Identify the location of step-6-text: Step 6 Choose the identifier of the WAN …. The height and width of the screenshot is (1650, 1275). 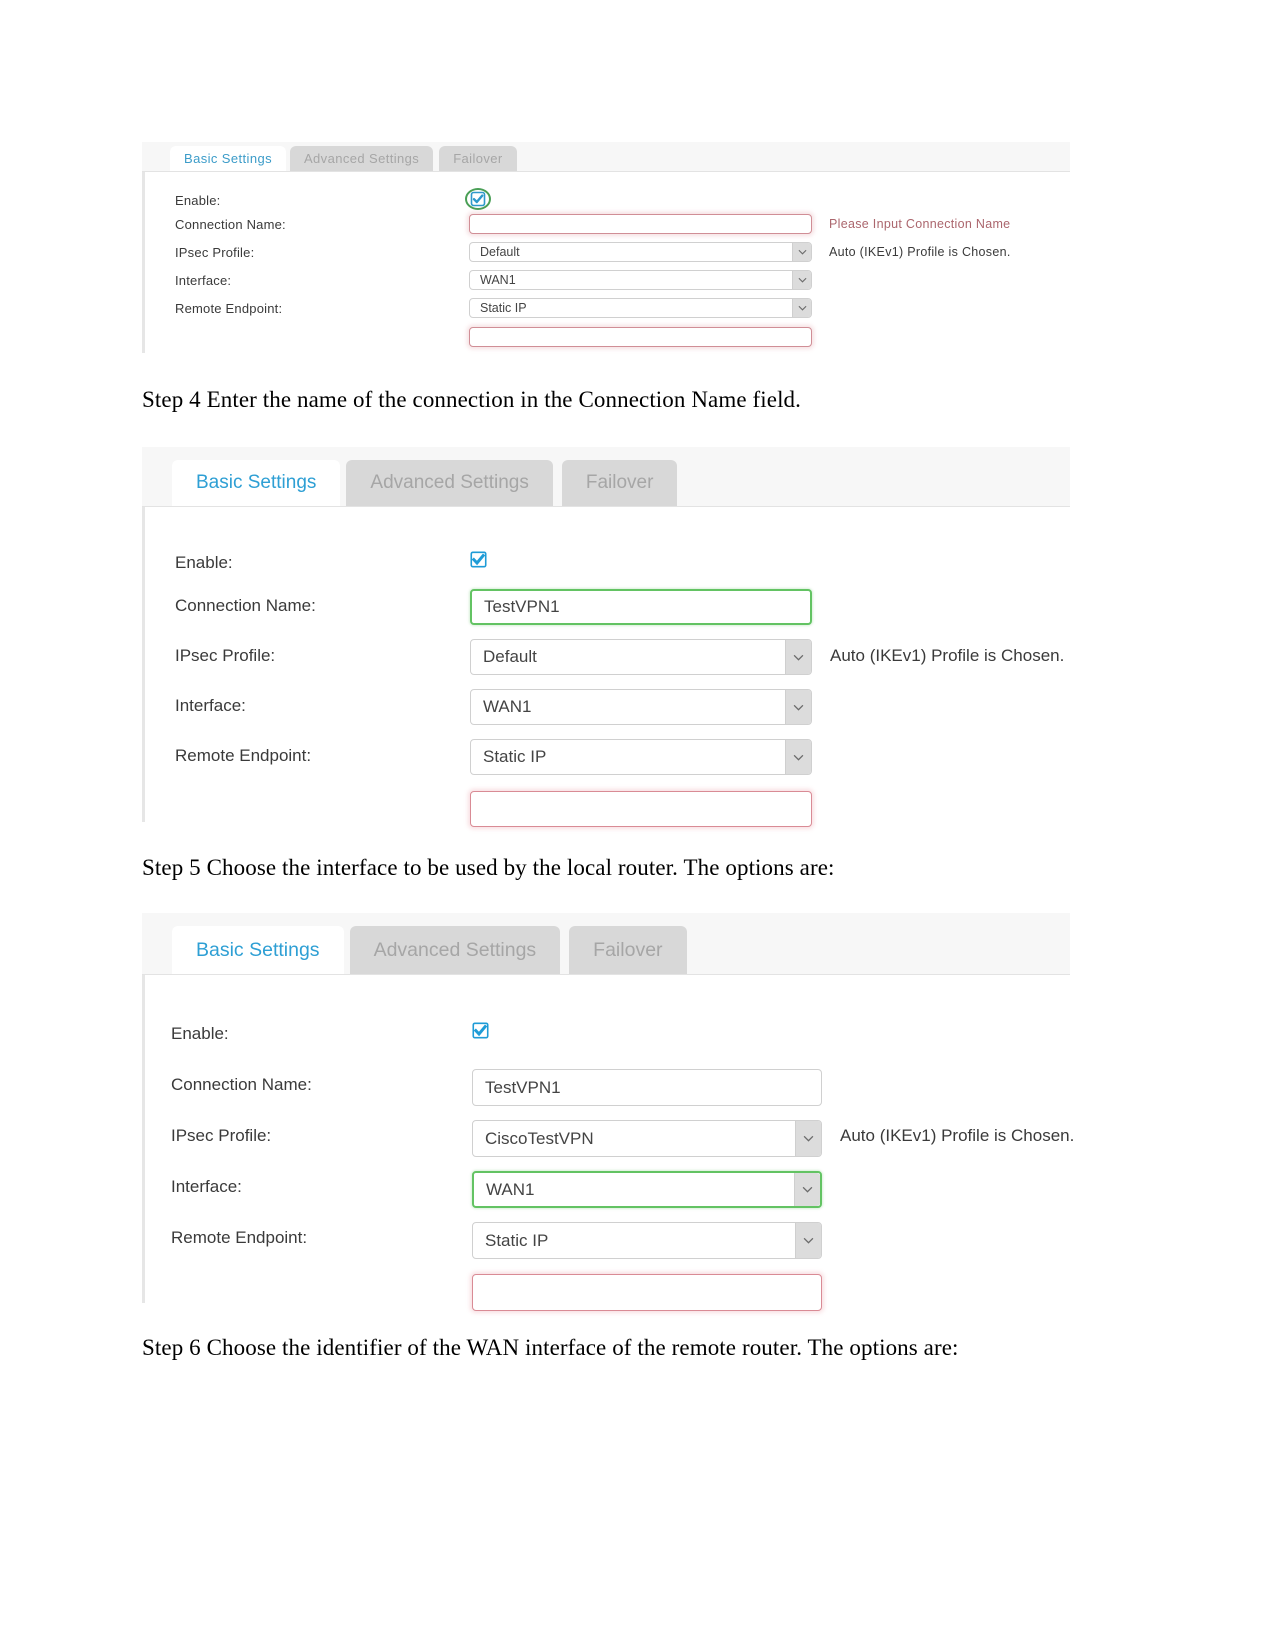
(550, 1347).